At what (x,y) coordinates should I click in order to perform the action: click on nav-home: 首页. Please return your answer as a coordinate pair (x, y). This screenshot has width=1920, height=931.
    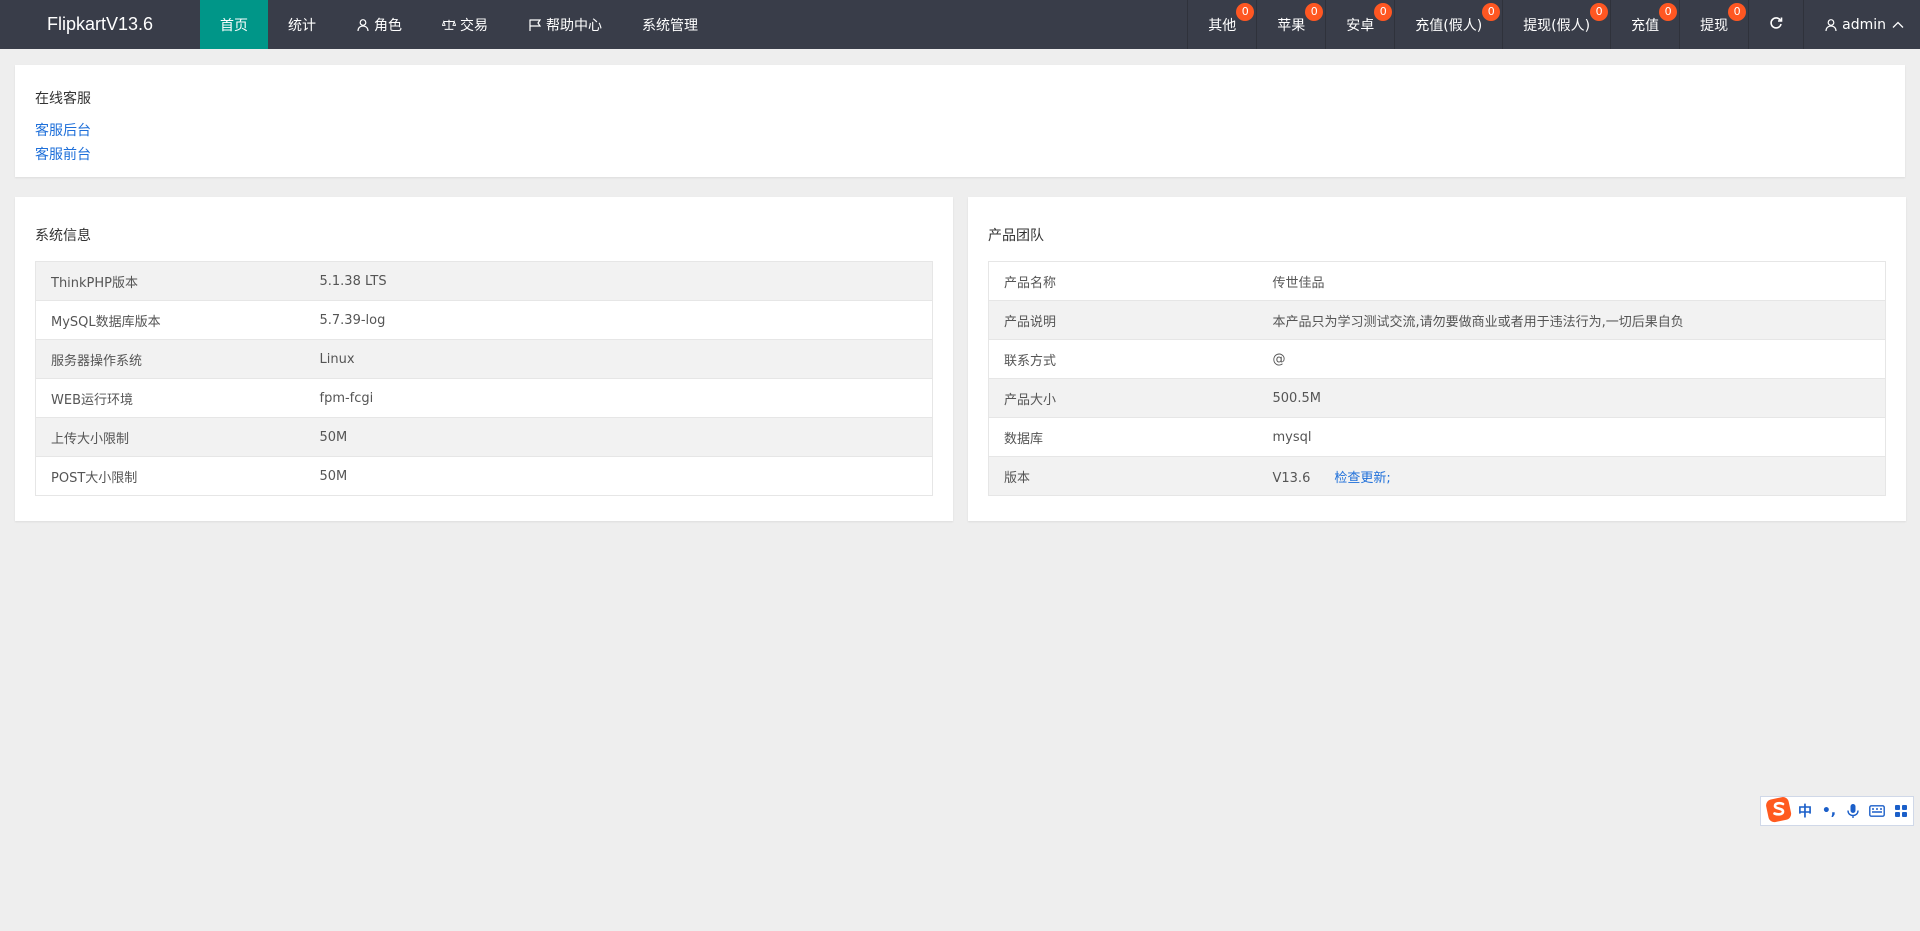
    Looking at the image, I should click on (234, 24).